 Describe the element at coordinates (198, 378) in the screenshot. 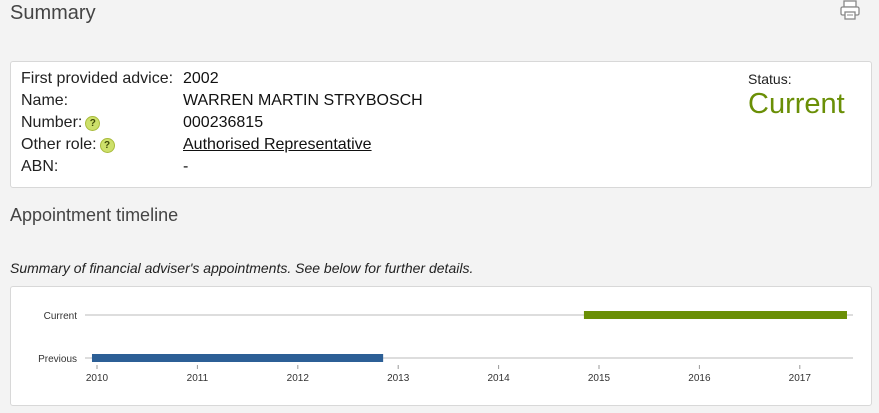

I see `x-tick-label: 2011` at that location.